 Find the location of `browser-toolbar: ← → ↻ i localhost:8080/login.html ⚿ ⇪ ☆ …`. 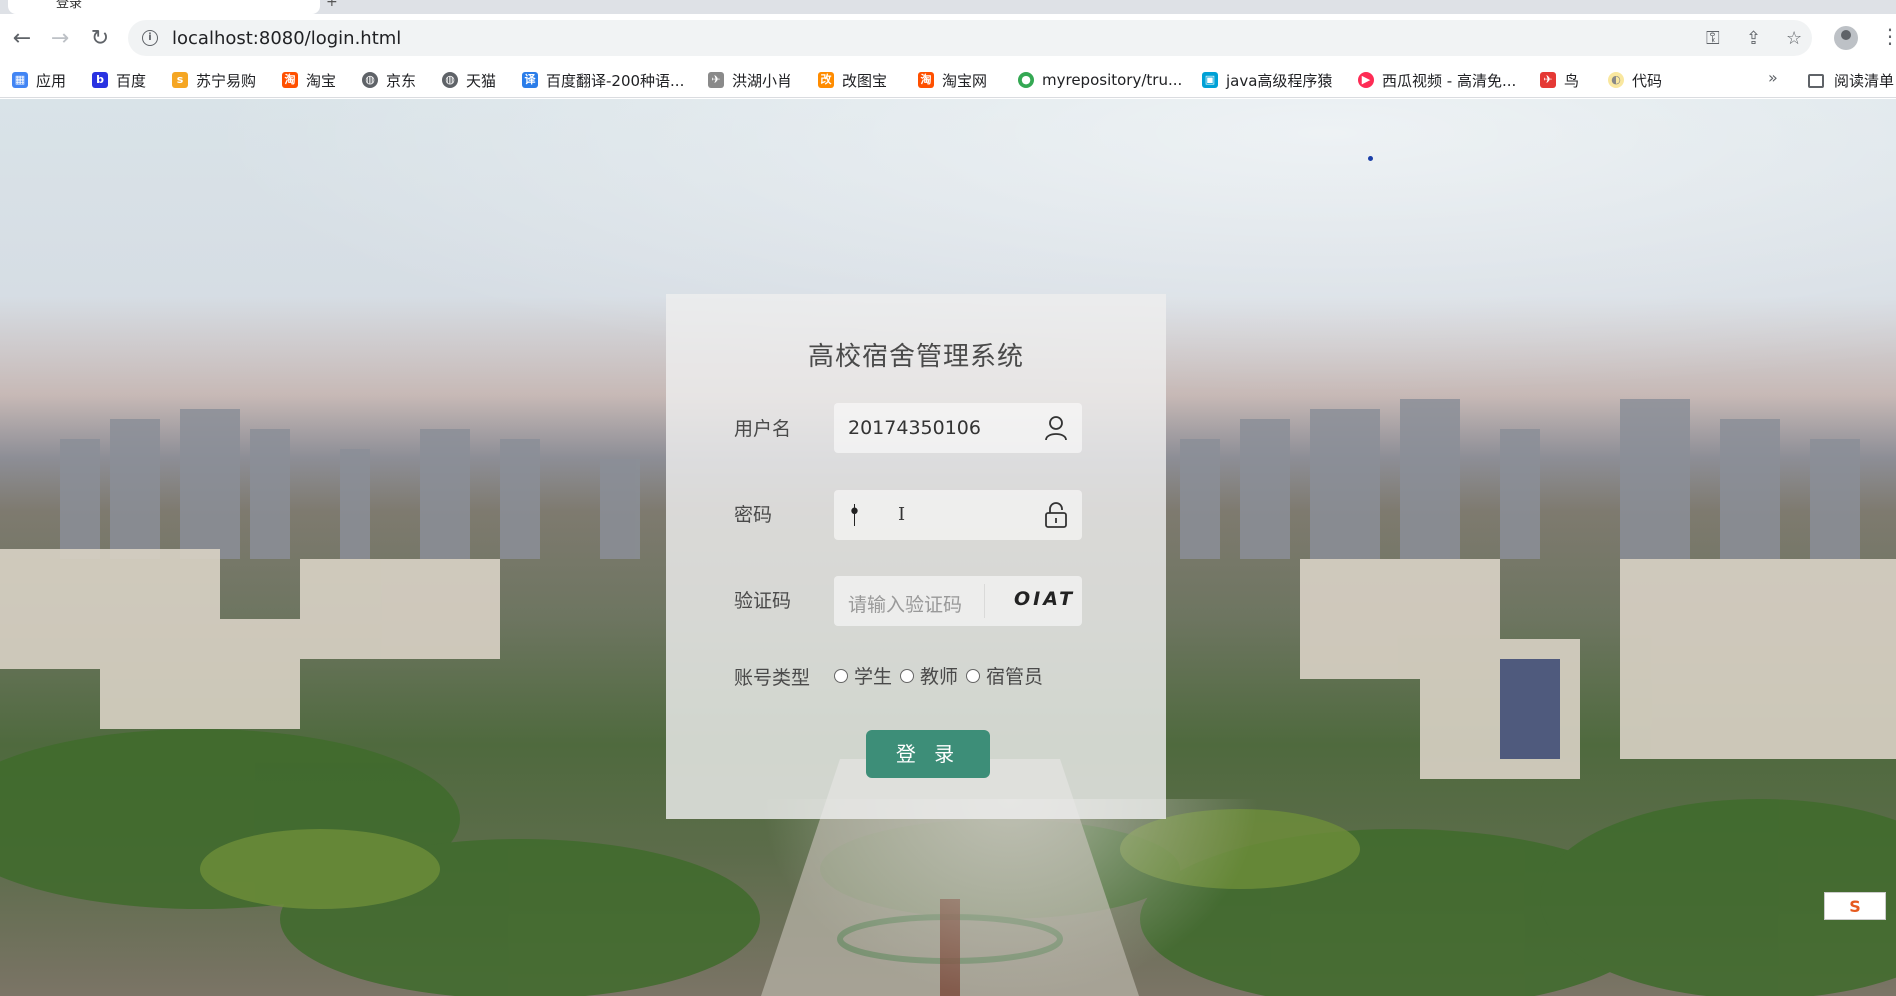

browser-toolbar: ← → ↻ i localhost:8080/login.html ⚿ ⇪ ☆ … is located at coordinates (948, 38).